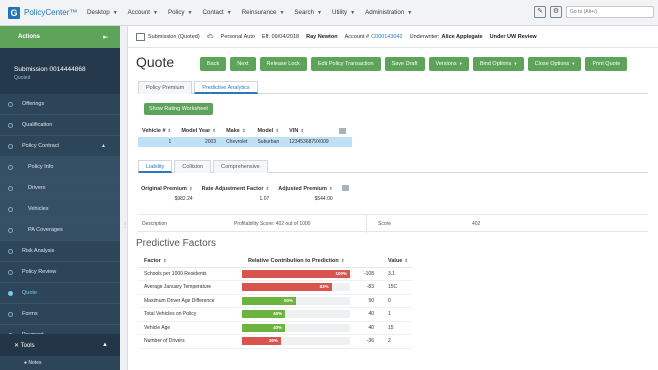 The image size is (658, 370). I want to click on search-input, so click(610, 12).